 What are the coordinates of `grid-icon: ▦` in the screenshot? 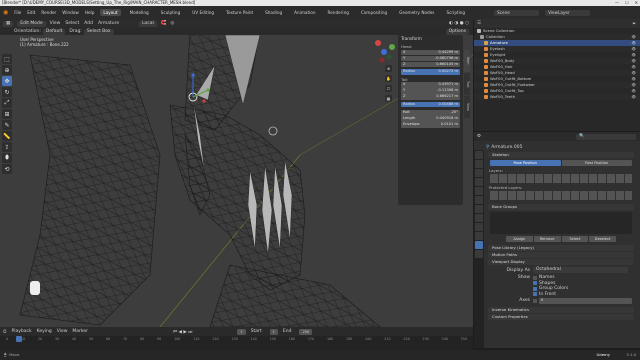 It's located at (388, 98).